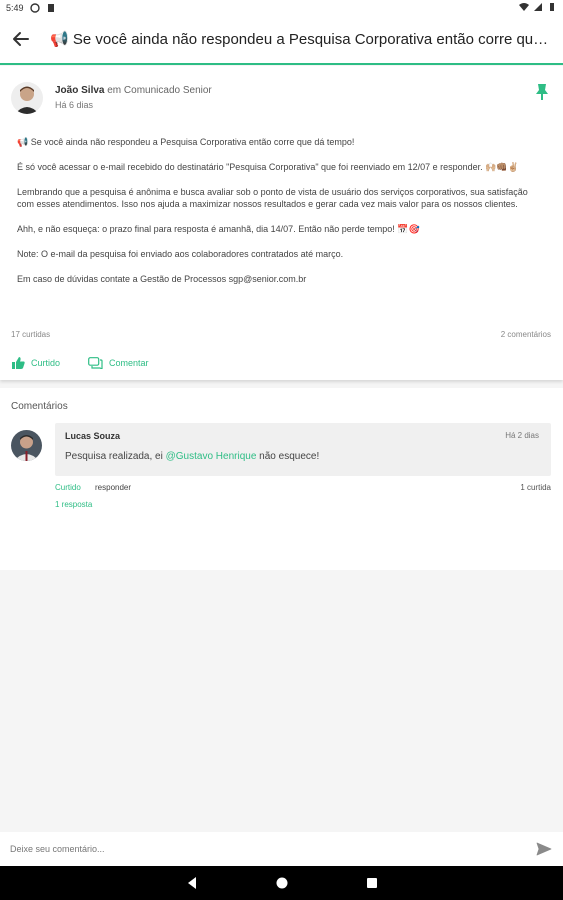 The image size is (563, 900). I want to click on status-bar: 5:49, so click(281, 9).